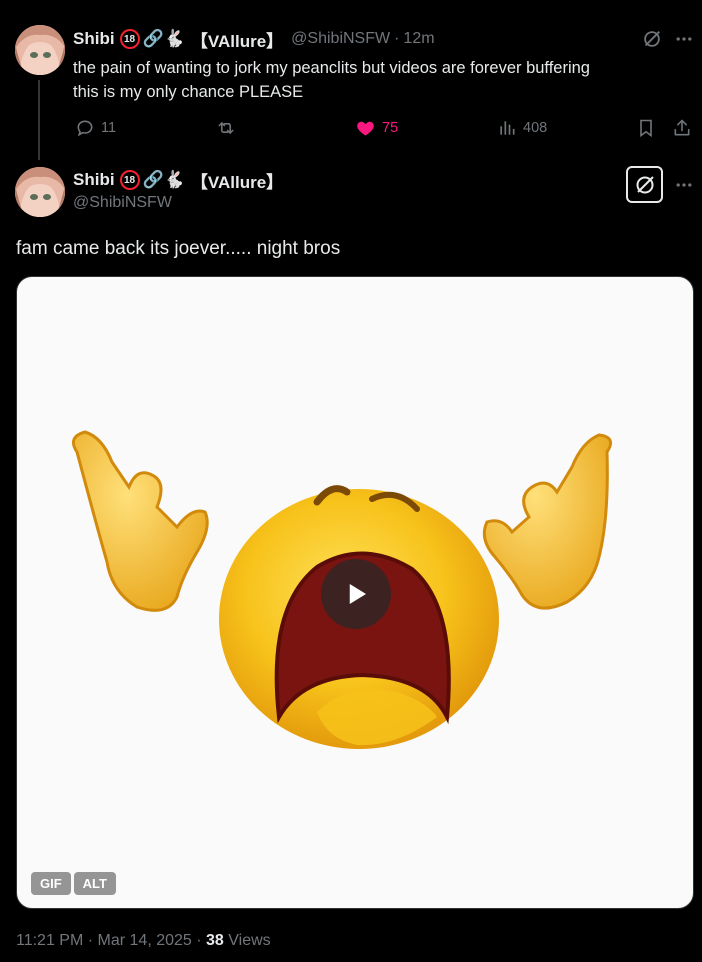 This screenshot has height=962, width=702. Describe the element at coordinates (507, 128) in the screenshot. I see `views-icon` at that location.